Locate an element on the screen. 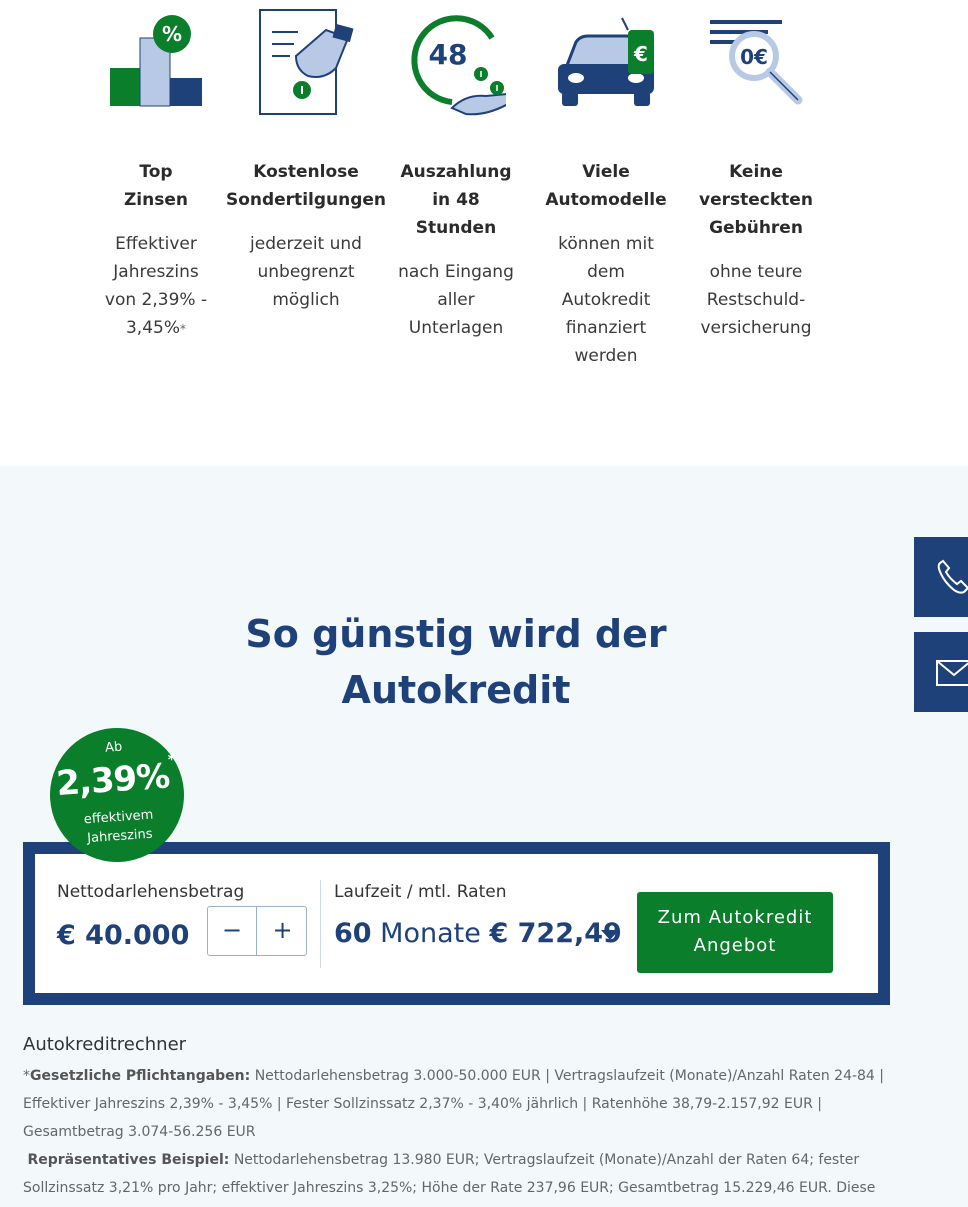 Image resolution: width=968 pixels, height=1207 pixels. email-contact-button is located at coordinates (941, 672).